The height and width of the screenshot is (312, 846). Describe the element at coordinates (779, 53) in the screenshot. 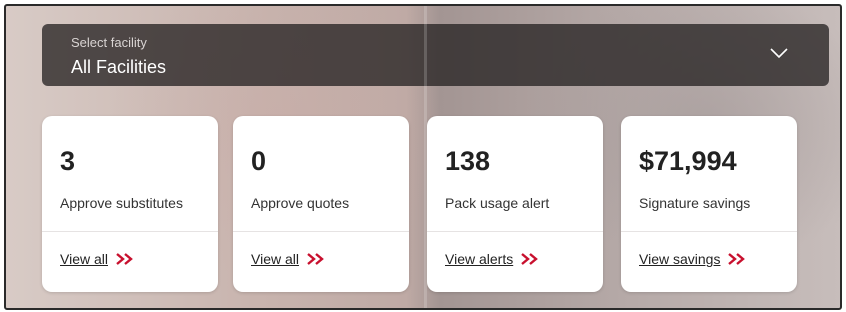

I see `chevron-down-icon` at that location.